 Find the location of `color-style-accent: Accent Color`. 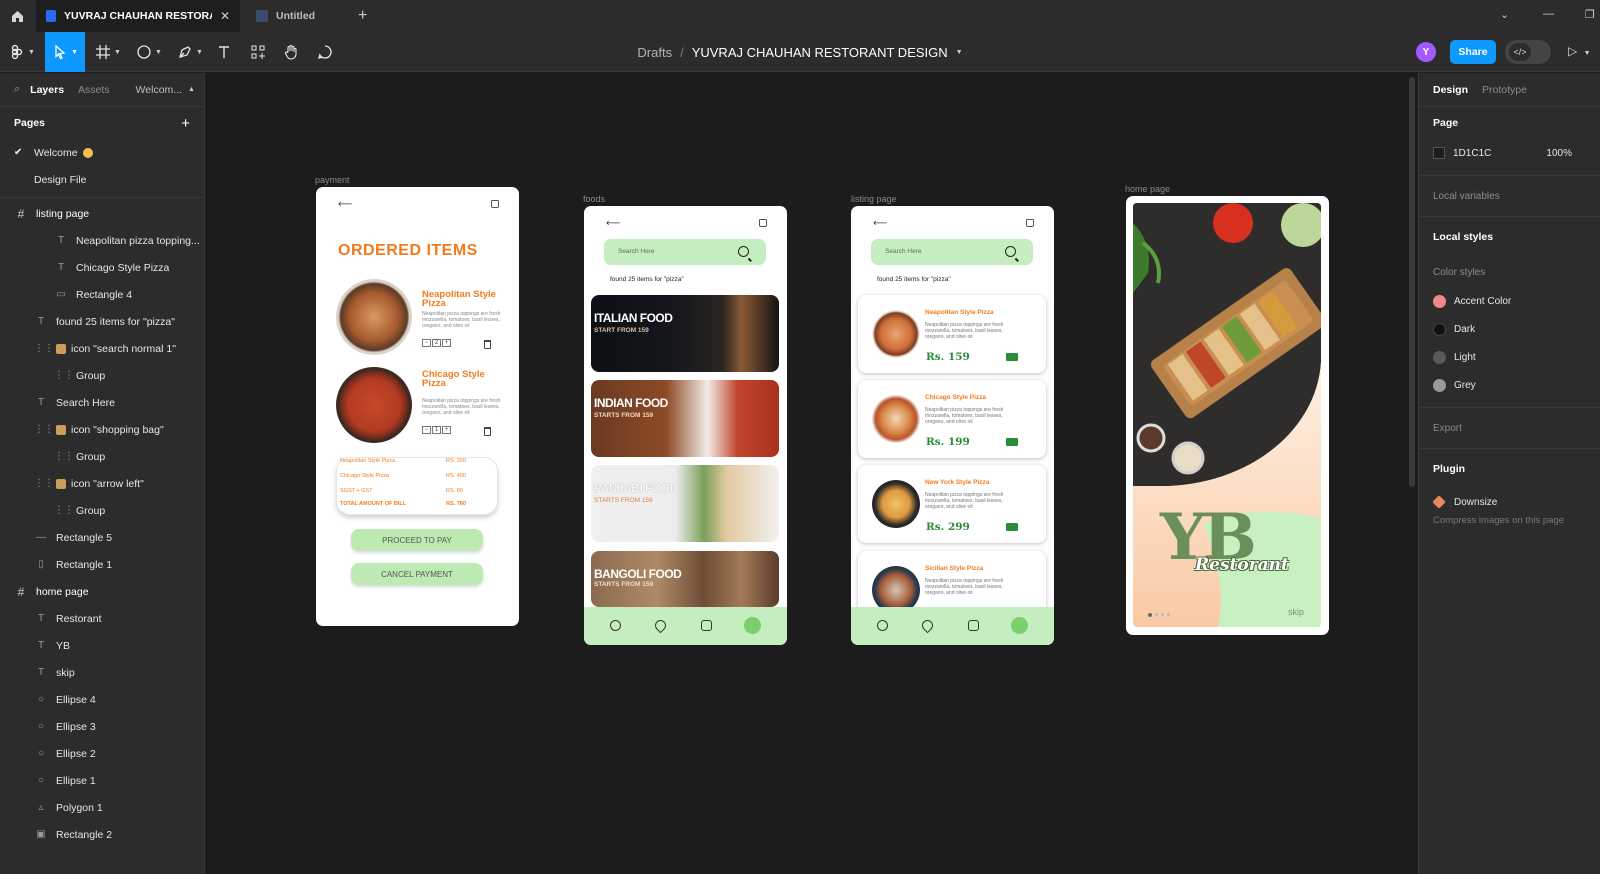

color-style-accent: Accent Color is located at coordinates (1509, 301).